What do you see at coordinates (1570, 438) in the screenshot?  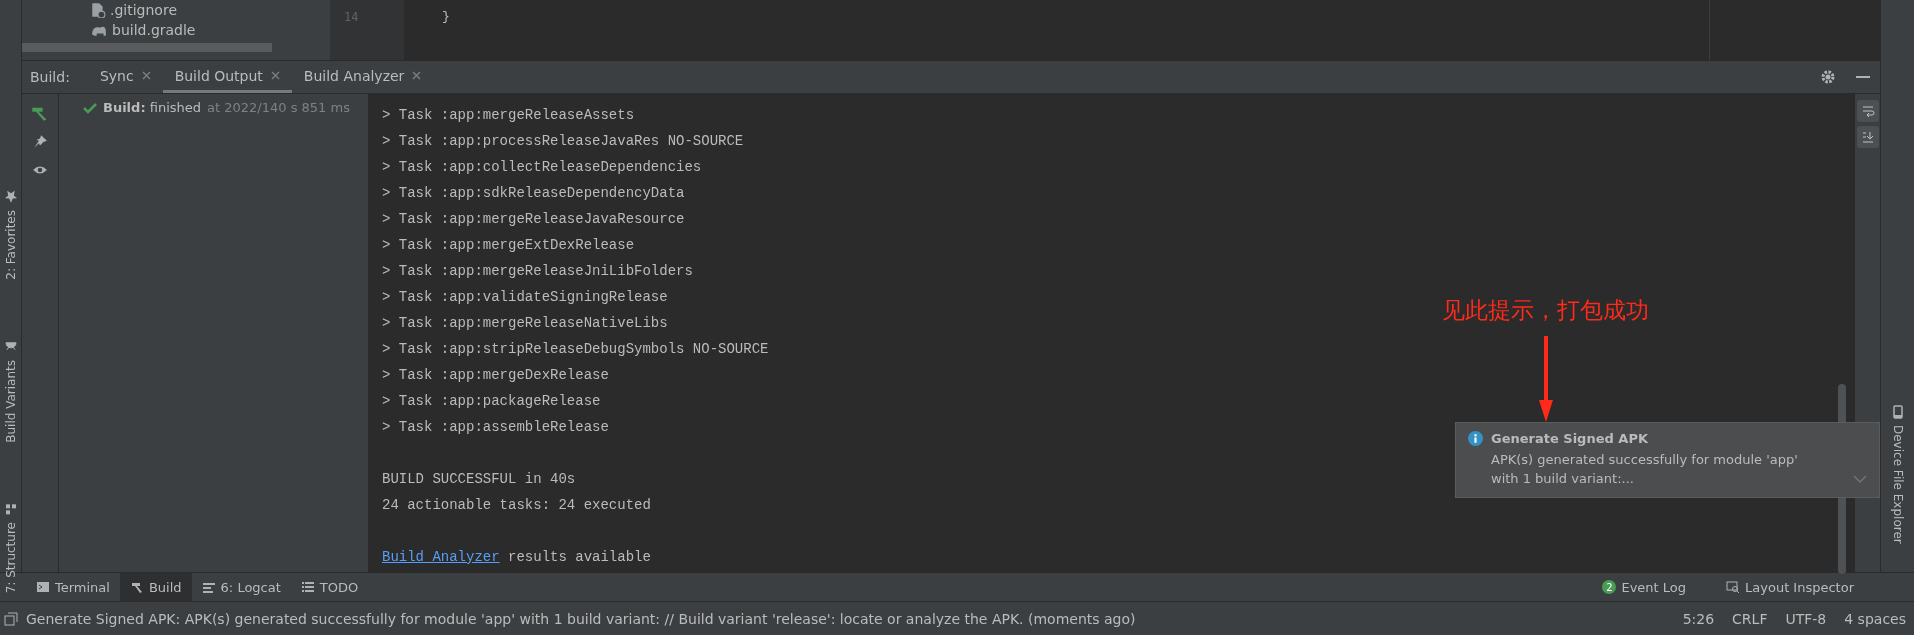 I see `notification-title: Generate Signed APK` at bounding box center [1570, 438].